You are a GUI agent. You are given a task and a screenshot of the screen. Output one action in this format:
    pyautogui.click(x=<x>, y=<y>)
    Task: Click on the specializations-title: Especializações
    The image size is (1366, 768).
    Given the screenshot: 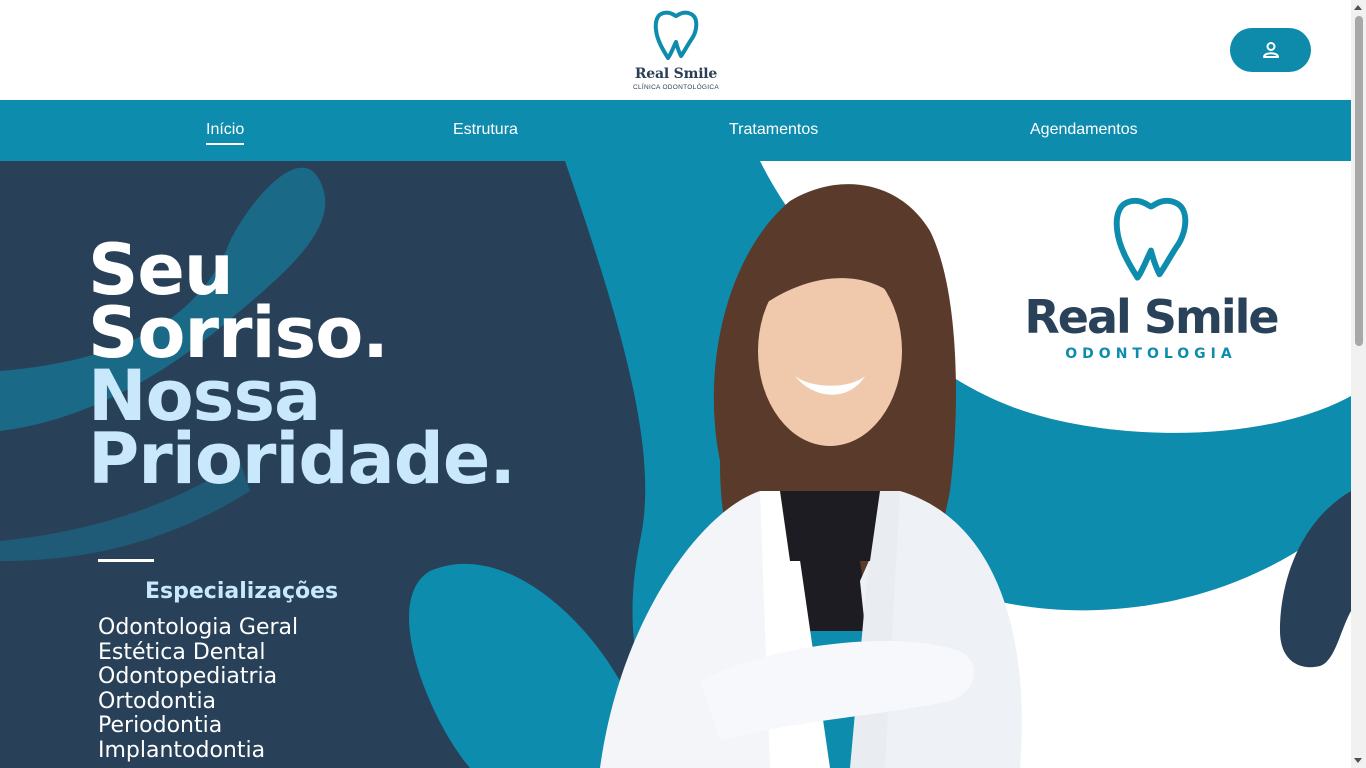 What is the action you would take?
    pyautogui.click(x=242, y=591)
    